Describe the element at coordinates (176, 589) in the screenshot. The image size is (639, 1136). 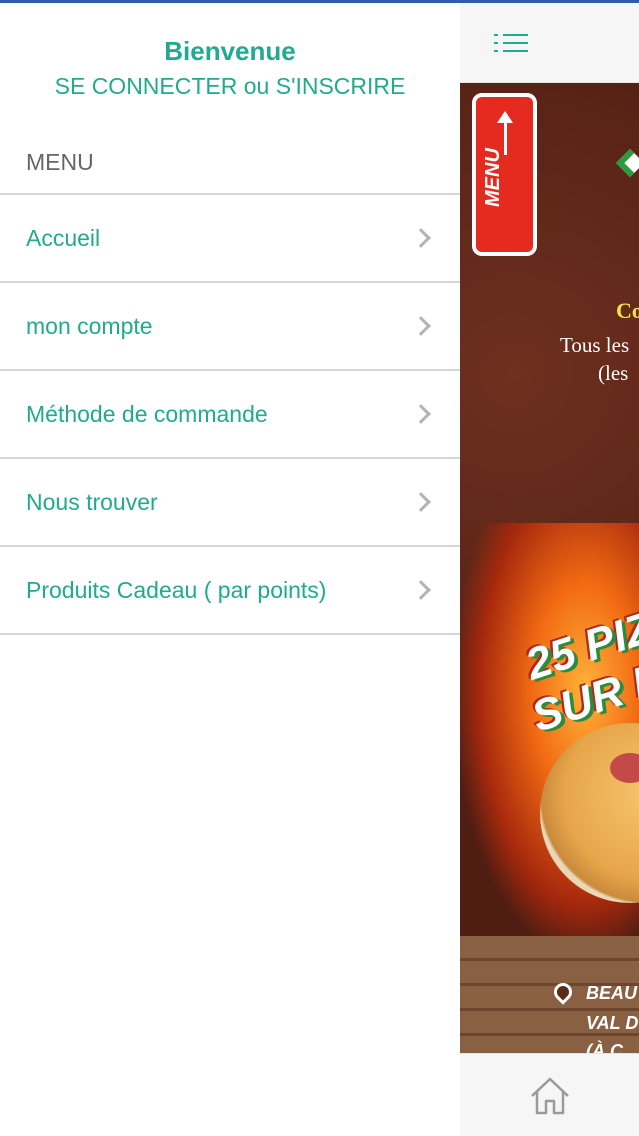
I see `menu-item-label: Produits Cadeau ( par points)` at that location.